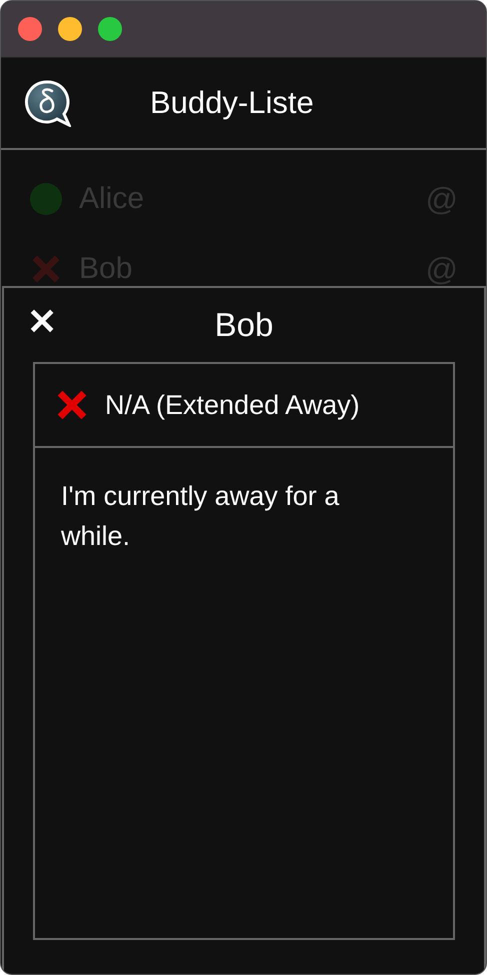 This screenshot has height=975, width=487. I want to click on status-message: I'm currently away for a while., so click(200, 516).